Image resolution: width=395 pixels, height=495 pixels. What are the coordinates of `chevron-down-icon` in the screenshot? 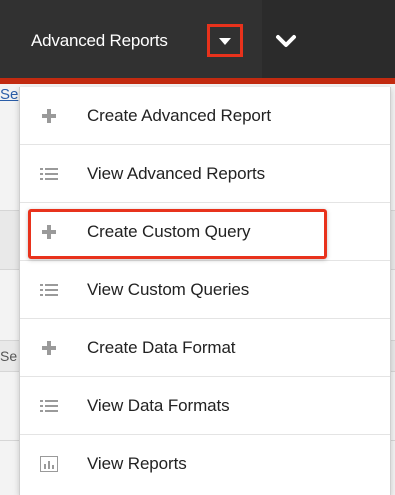 It's located at (286, 41).